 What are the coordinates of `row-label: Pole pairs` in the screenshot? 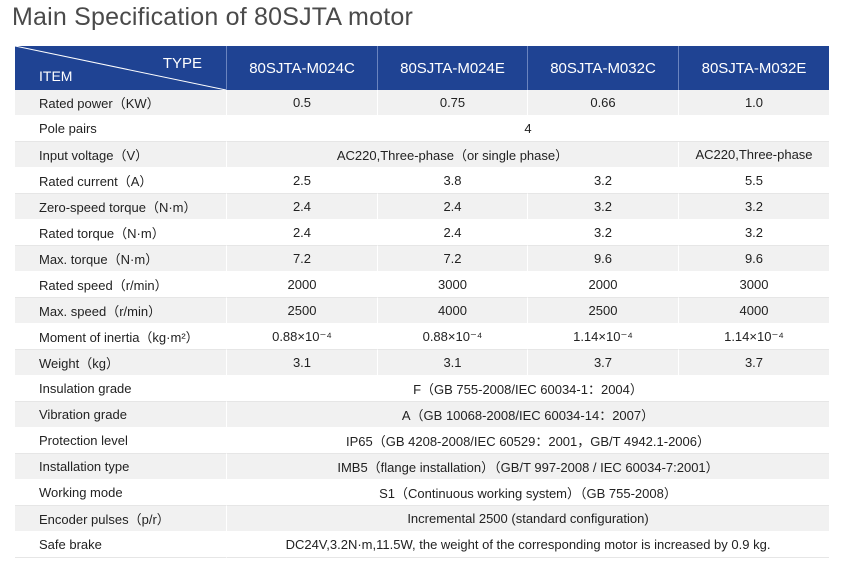 It's located at (120, 129).